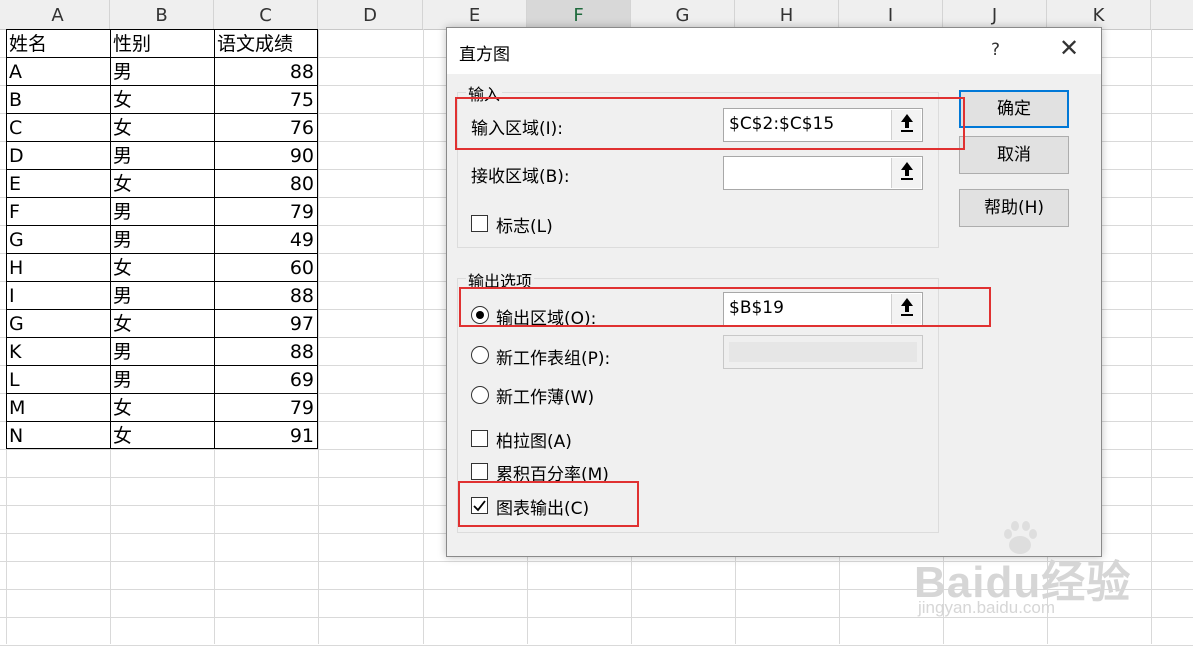  Describe the element at coordinates (266, 323) in the screenshot. I see `table-cell: 97` at that location.